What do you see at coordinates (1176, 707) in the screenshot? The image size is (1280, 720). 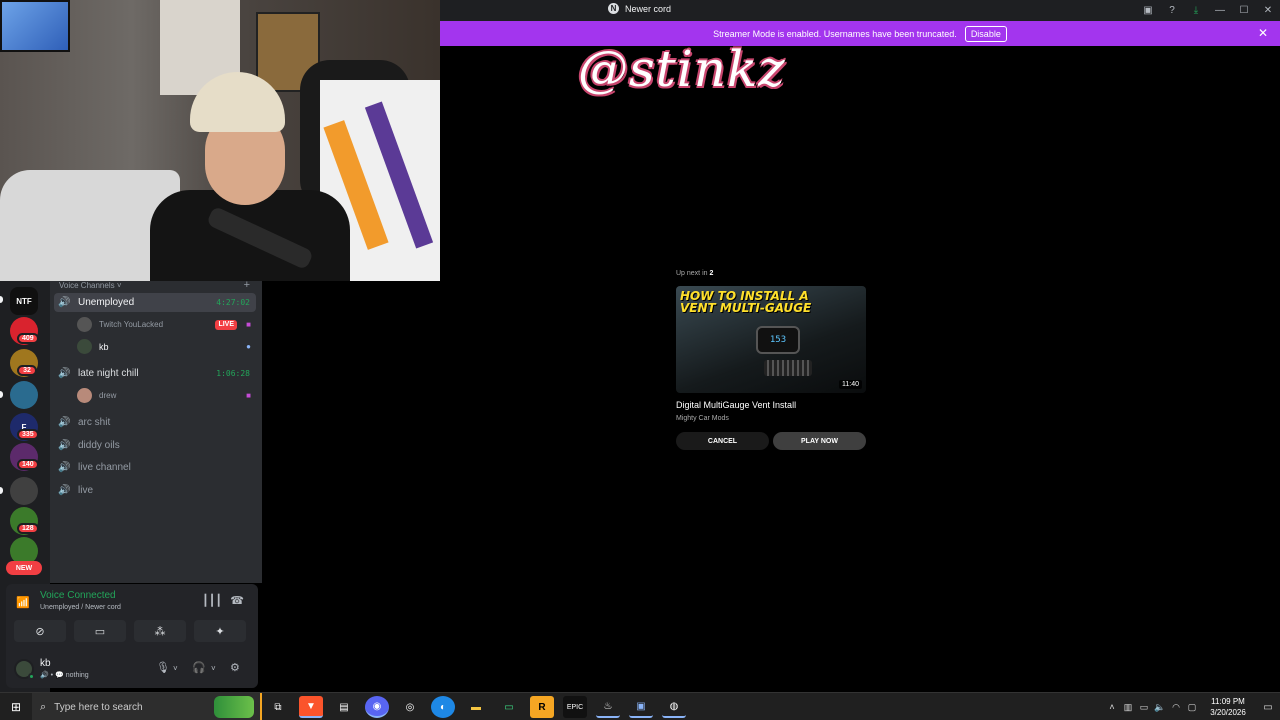 I see `wifi-icon: ◠` at bounding box center [1176, 707].